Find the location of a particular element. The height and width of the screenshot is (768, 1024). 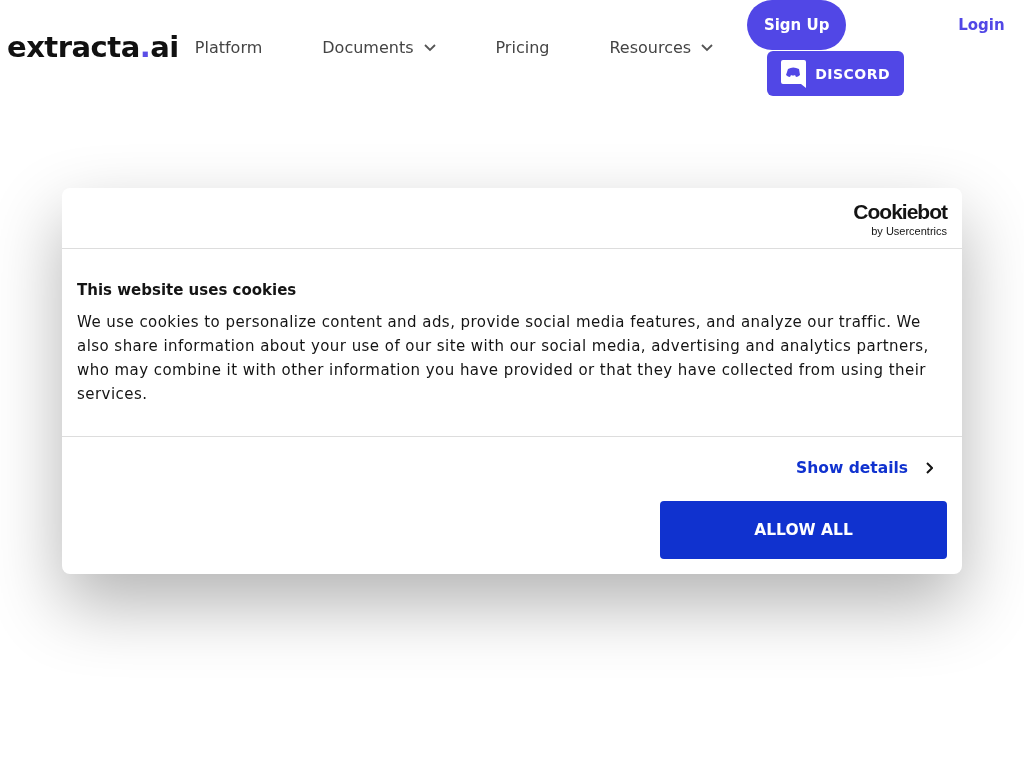

allow-all-button: ALLOW ALL is located at coordinates (803, 530).